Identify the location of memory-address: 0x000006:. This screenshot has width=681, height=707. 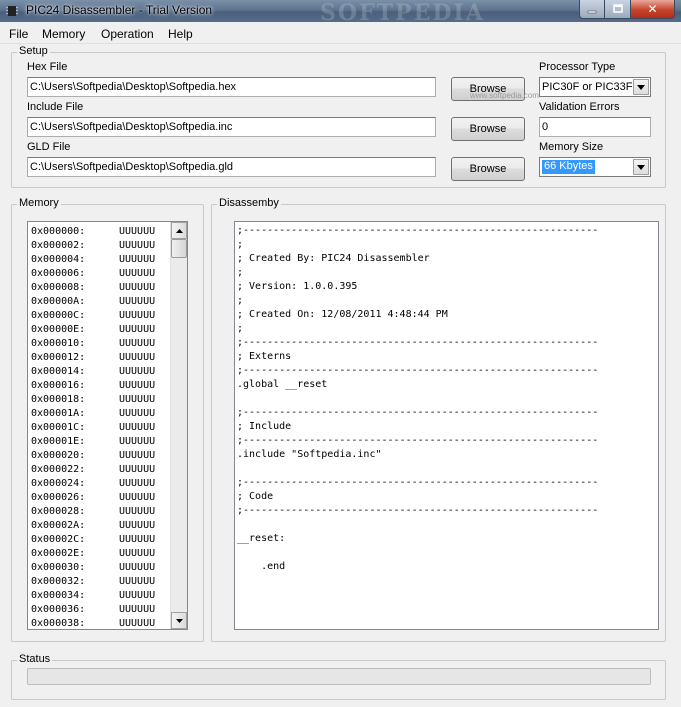
(58, 273).